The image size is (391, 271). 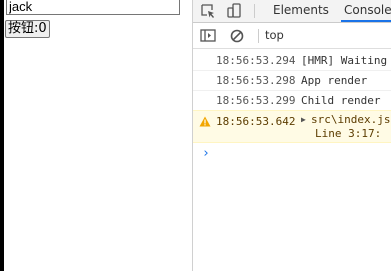 What do you see at coordinates (348, 133) in the screenshot?
I see `source-line: Line 3:17:` at bounding box center [348, 133].